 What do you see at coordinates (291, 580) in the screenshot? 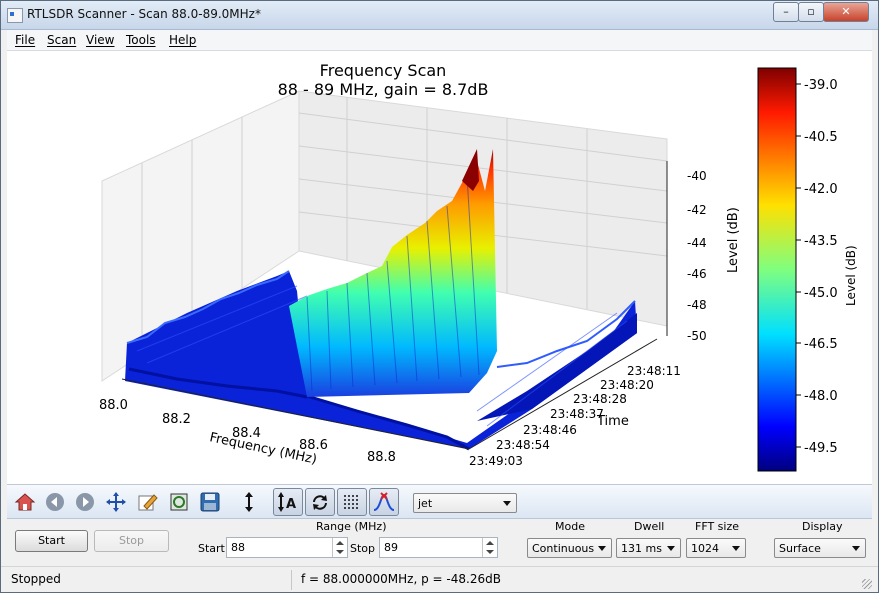
I see `status-separator` at bounding box center [291, 580].